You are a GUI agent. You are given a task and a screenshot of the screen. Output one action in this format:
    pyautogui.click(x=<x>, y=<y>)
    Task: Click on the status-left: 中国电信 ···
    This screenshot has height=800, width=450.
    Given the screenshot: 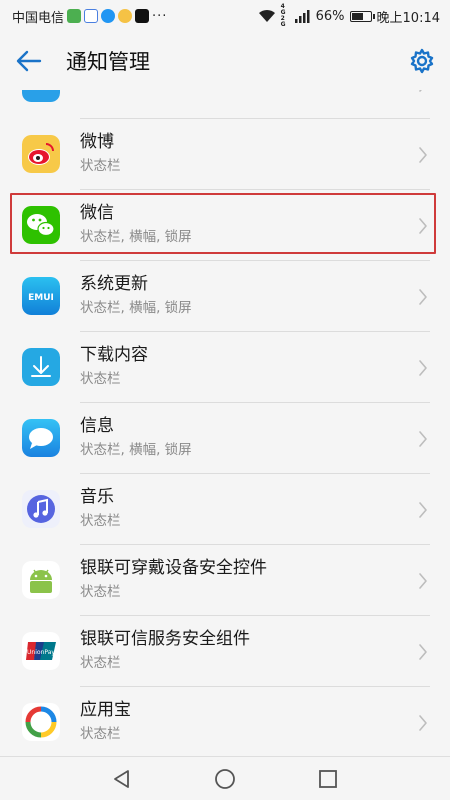 What is the action you would take?
    pyautogui.click(x=89, y=16)
    